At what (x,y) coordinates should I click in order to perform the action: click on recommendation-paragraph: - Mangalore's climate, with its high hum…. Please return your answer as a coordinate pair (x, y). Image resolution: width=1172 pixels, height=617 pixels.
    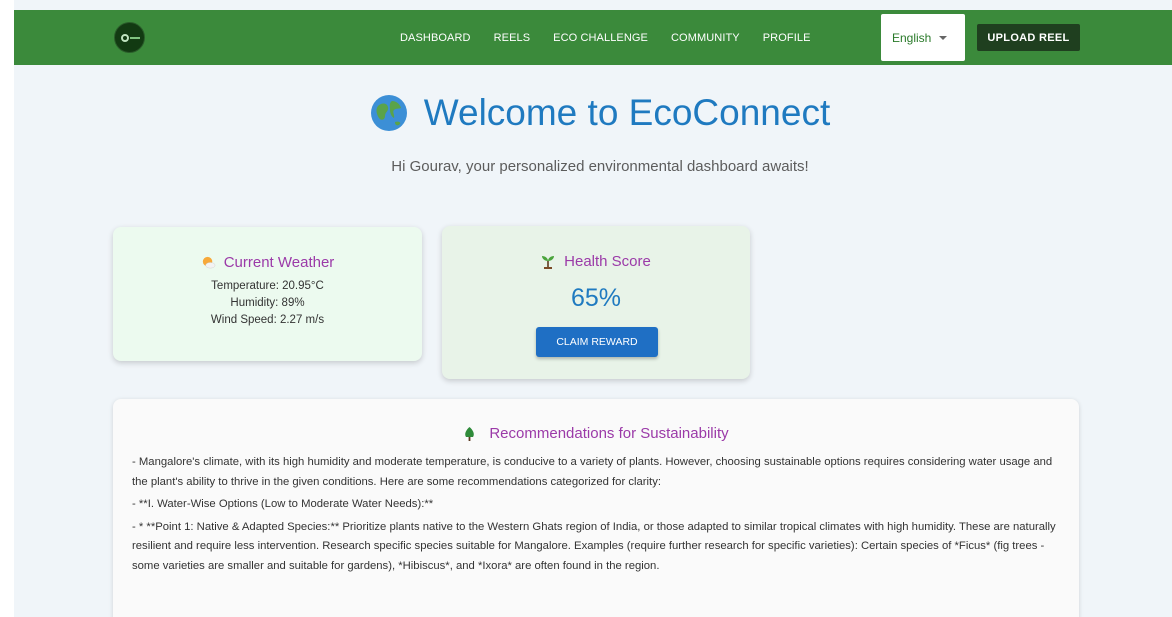
    Looking at the image, I should click on (592, 472).